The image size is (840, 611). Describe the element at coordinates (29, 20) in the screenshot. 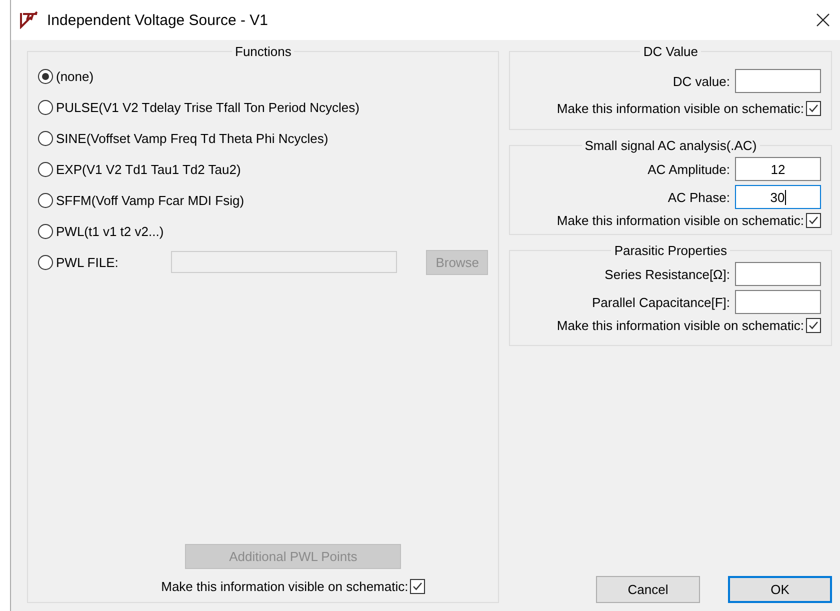

I see `logo-icon` at that location.